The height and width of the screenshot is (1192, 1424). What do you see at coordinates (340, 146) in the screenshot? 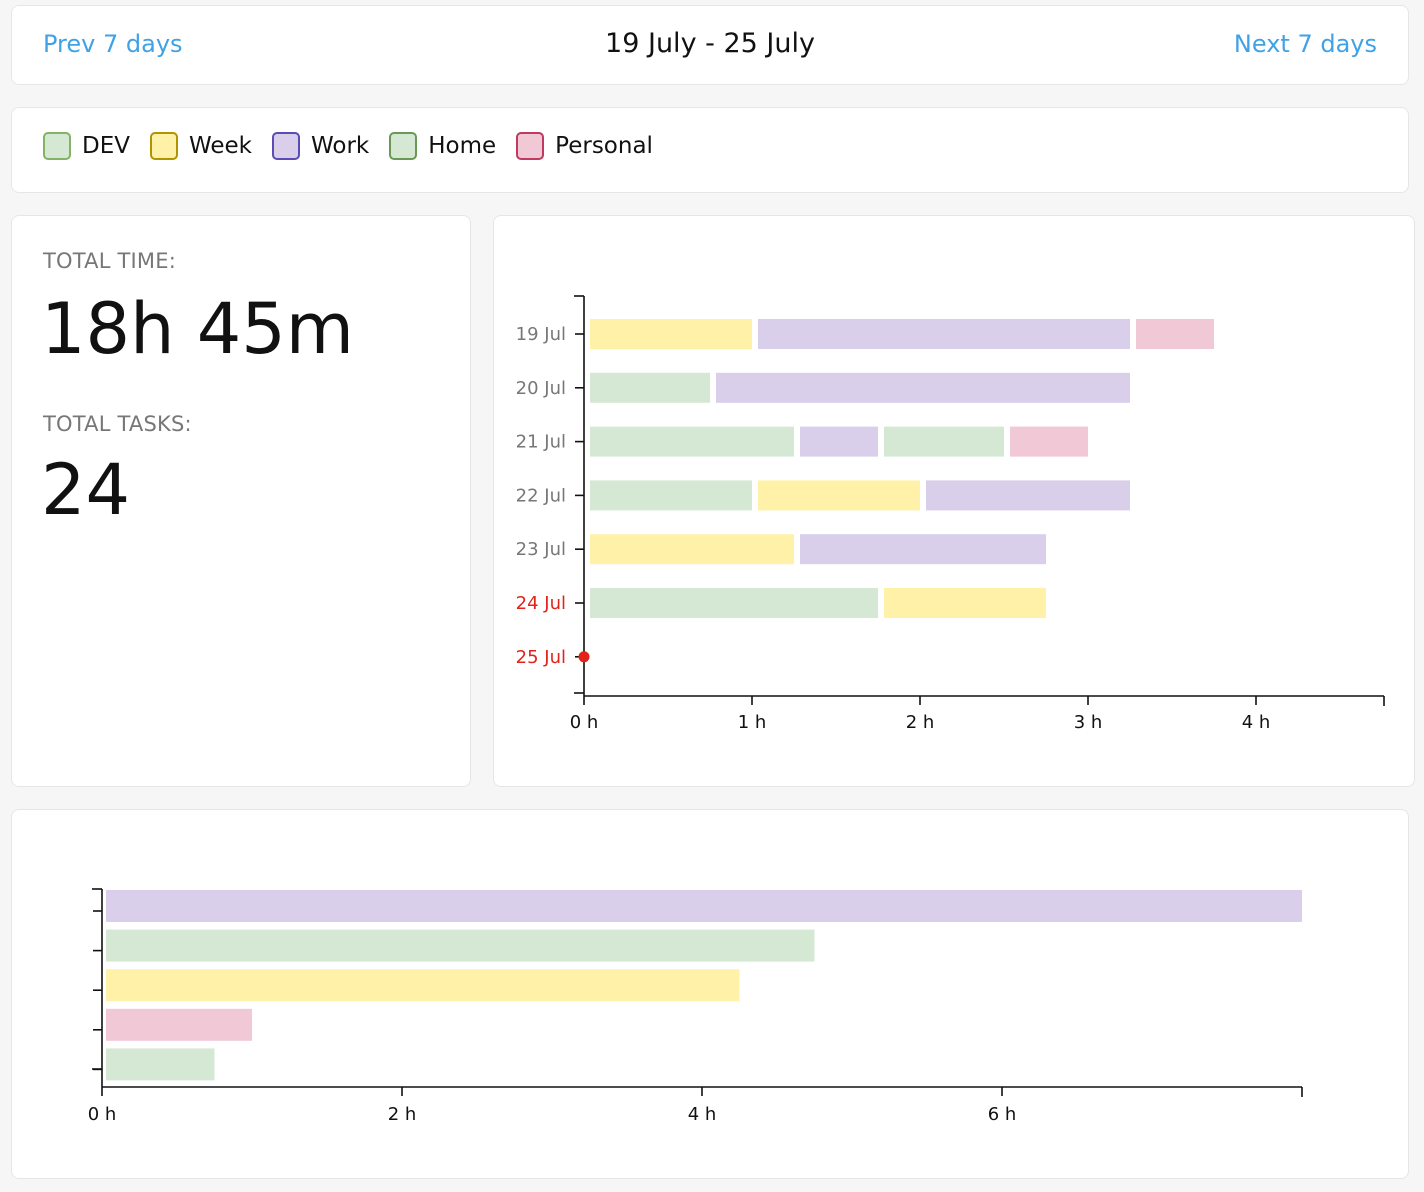
I see `legend-label: Work` at bounding box center [340, 146].